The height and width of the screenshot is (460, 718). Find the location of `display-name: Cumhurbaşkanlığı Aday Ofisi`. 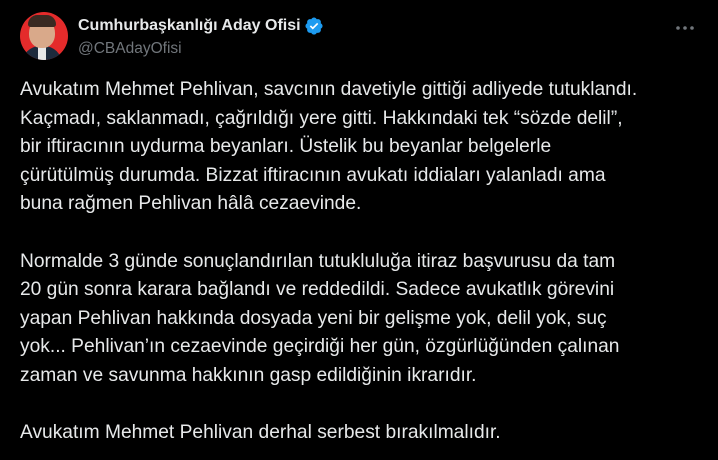

display-name: Cumhurbaşkanlığı Aday Ofisi is located at coordinates (189, 26).